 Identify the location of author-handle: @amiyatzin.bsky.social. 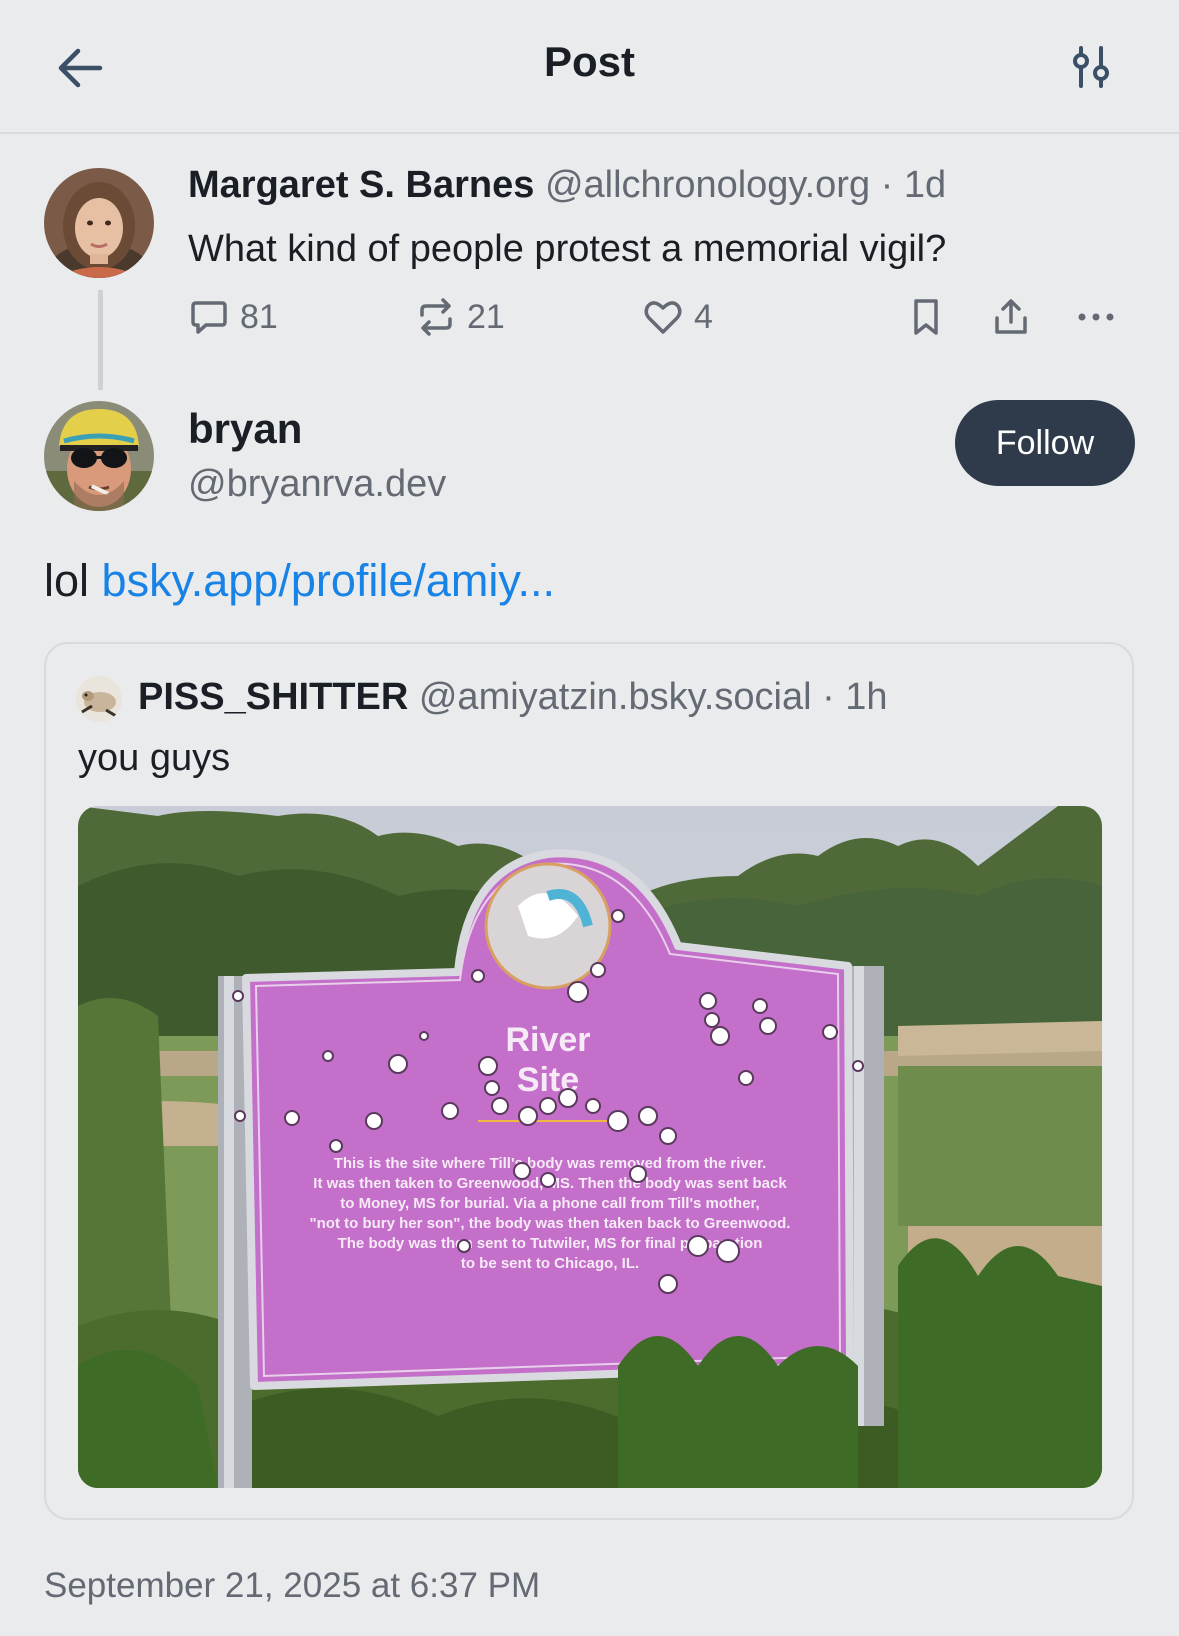
(615, 697).